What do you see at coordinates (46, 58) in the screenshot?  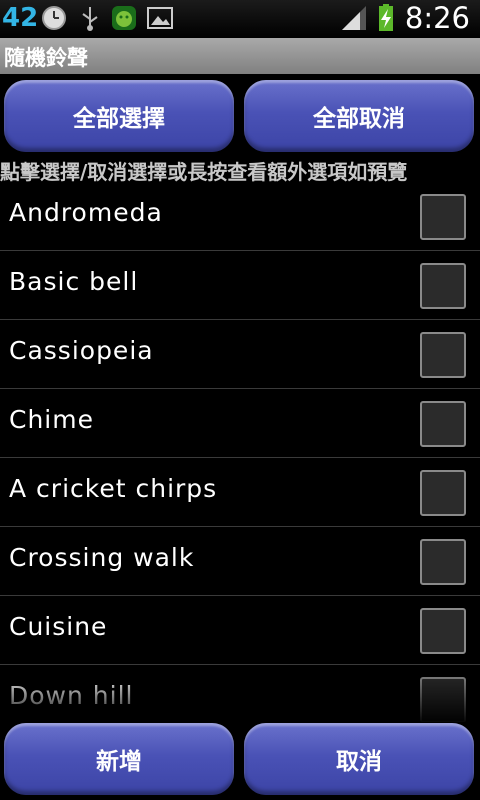 I see `page-title: 隨機鈴聲` at bounding box center [46, 58].